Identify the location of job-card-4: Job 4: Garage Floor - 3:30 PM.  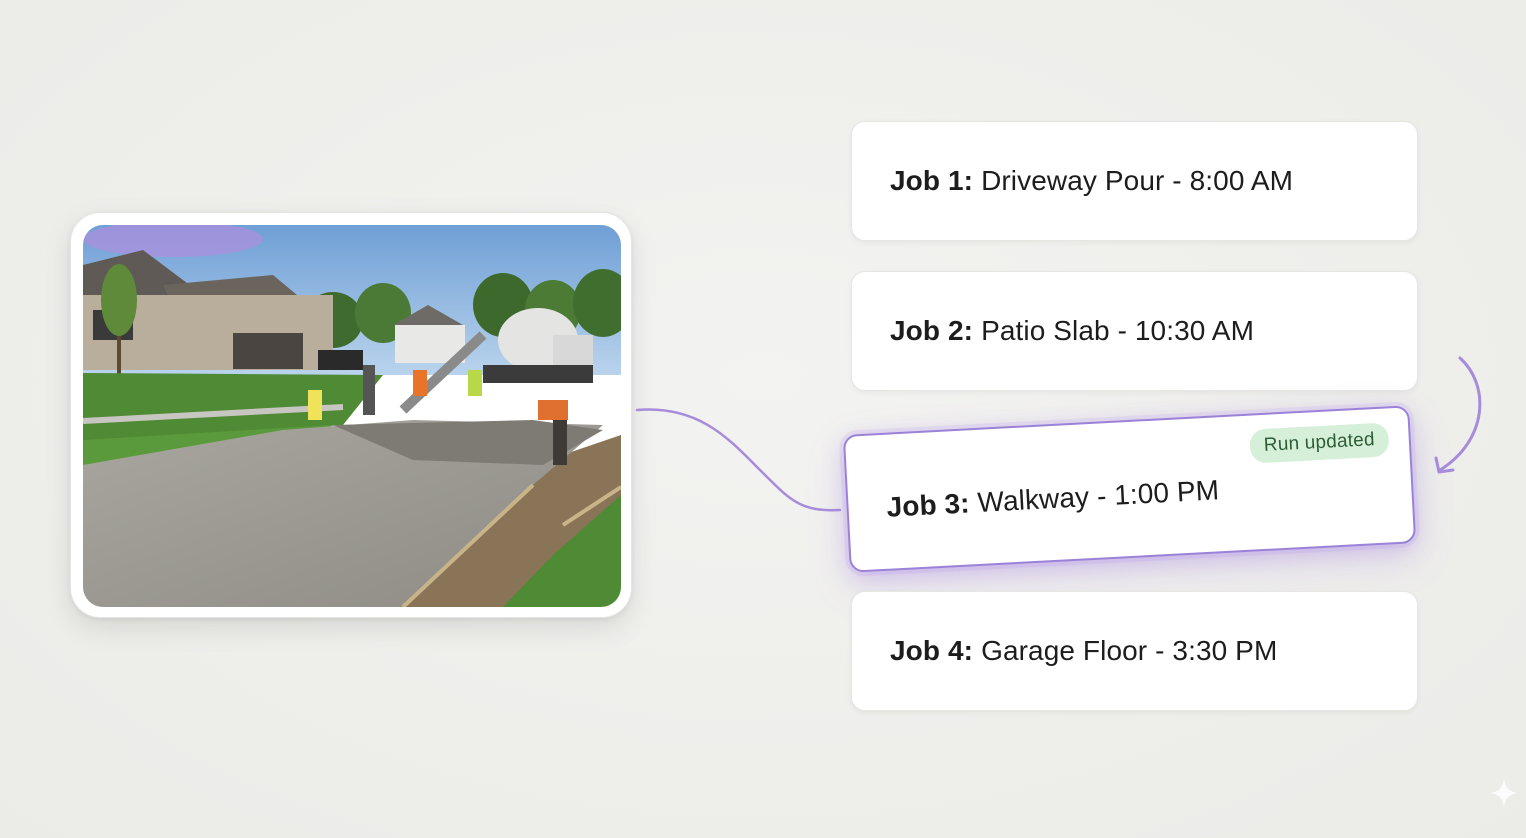
(1134, 651).